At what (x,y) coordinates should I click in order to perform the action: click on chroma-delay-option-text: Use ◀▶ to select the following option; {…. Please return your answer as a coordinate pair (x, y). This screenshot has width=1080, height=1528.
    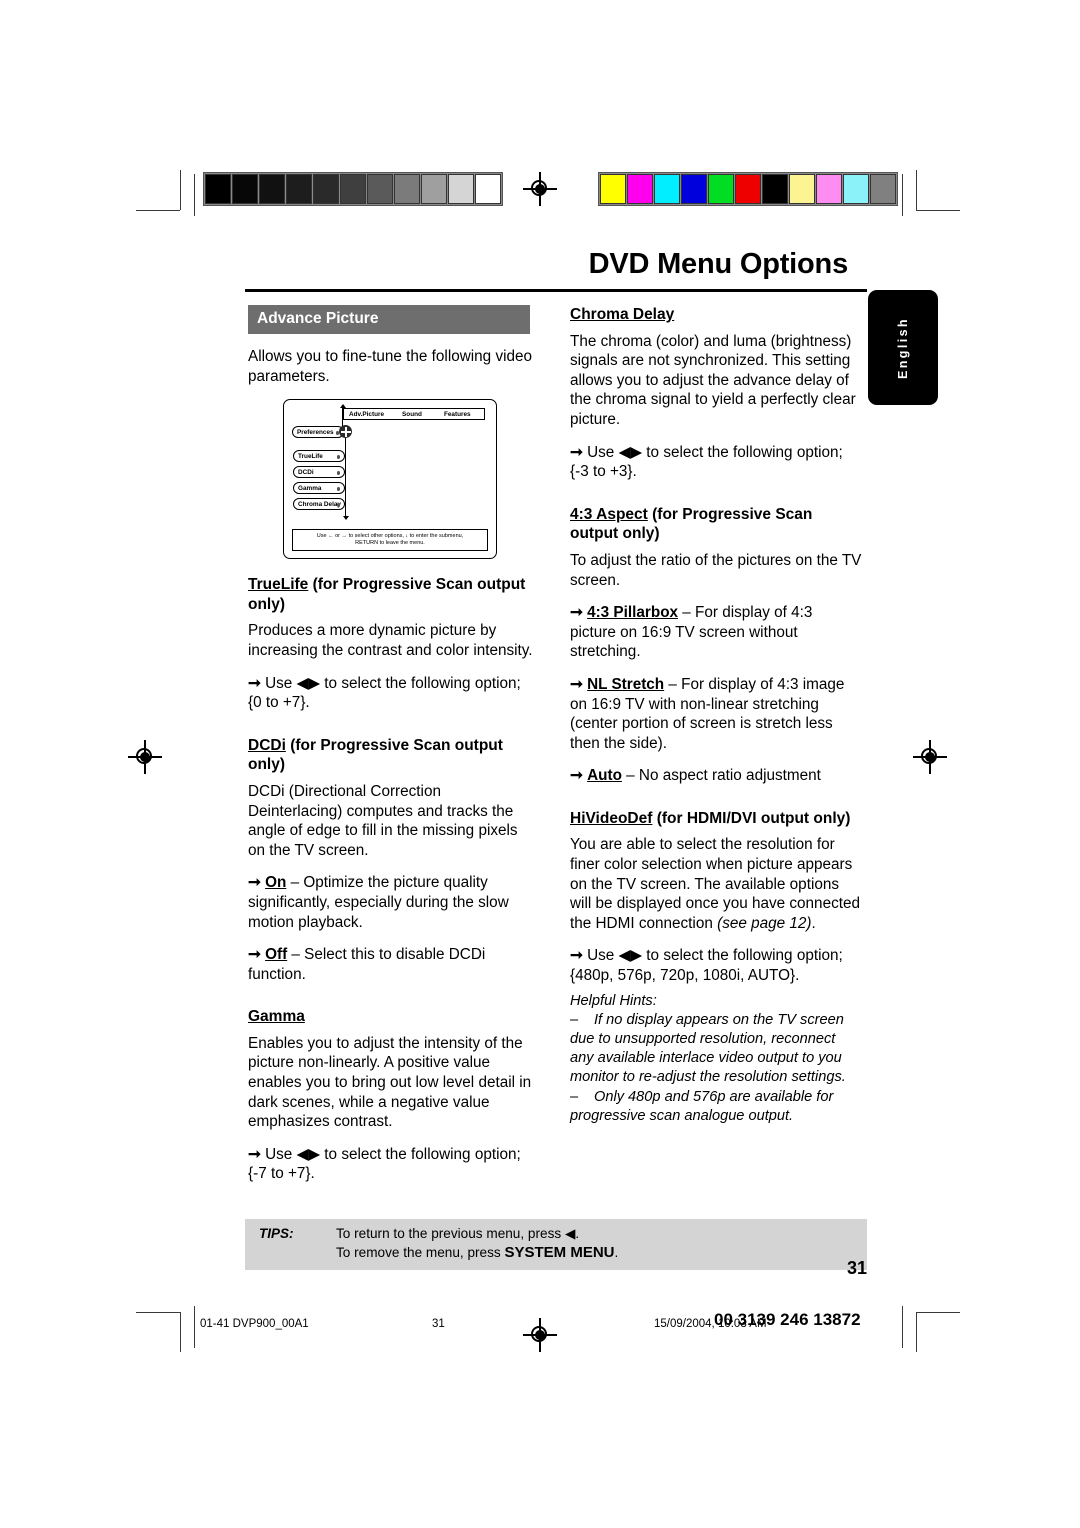
    Looking at the image, I should click on (706, 462).